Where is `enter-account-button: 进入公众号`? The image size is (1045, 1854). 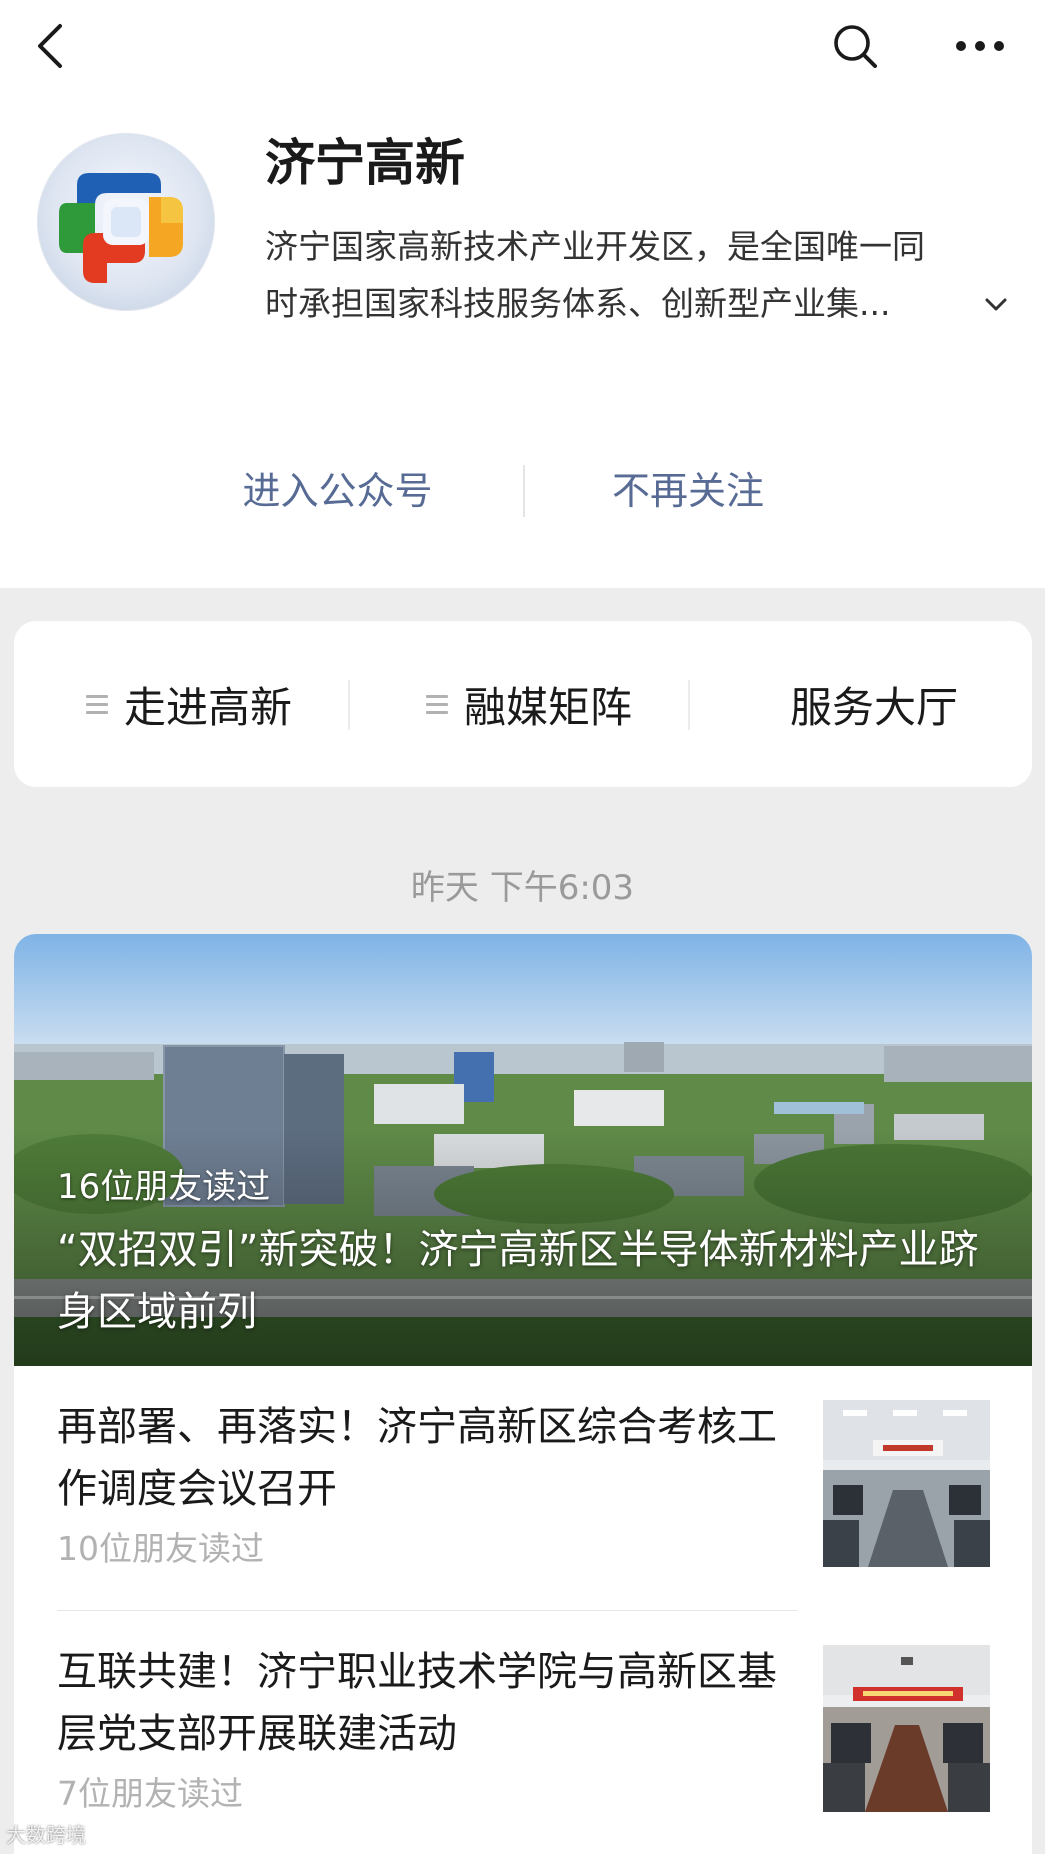 enter-account-button: 进入公众号 is located at coordinates (337, 491).